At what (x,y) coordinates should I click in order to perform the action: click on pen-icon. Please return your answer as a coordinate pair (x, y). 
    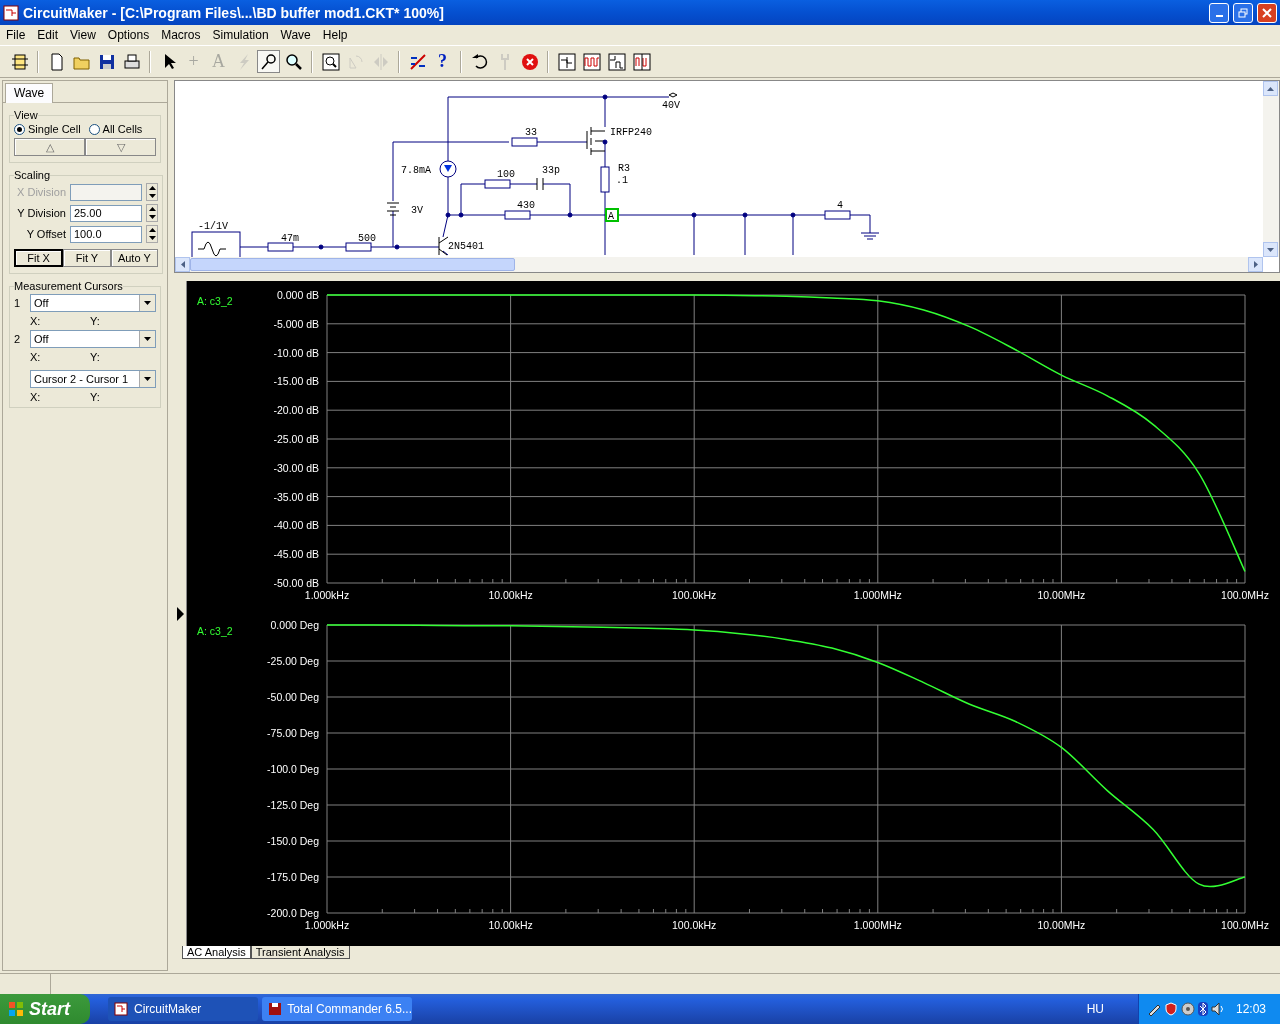
    Looking at the image, I should click on (1153, 1009).